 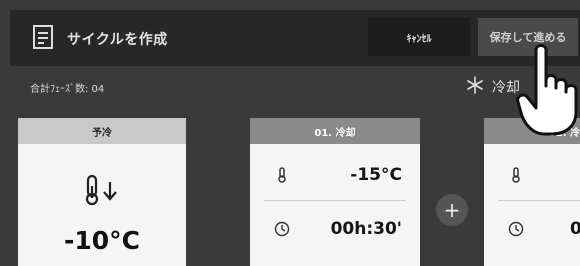 I want to click on temperature-row: -15°C, so click(x=335, y=175).